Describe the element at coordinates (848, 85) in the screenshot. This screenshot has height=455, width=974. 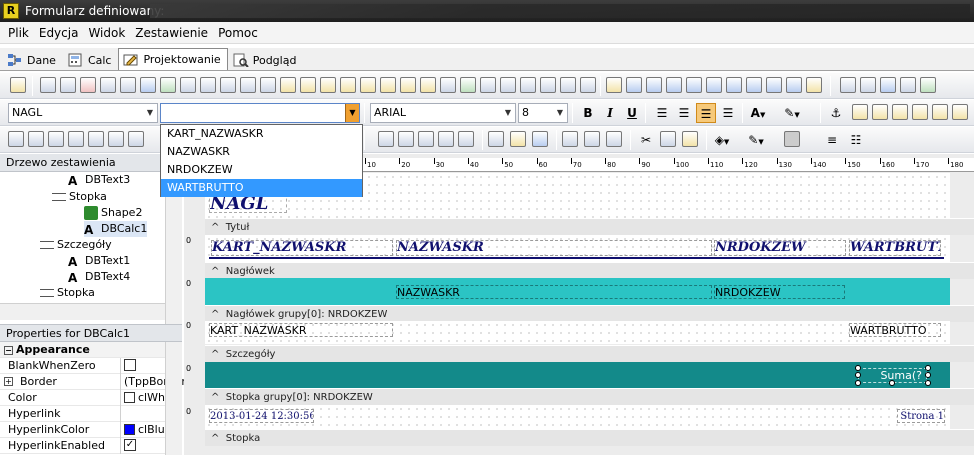
I see `report-tree-icon` at that location.